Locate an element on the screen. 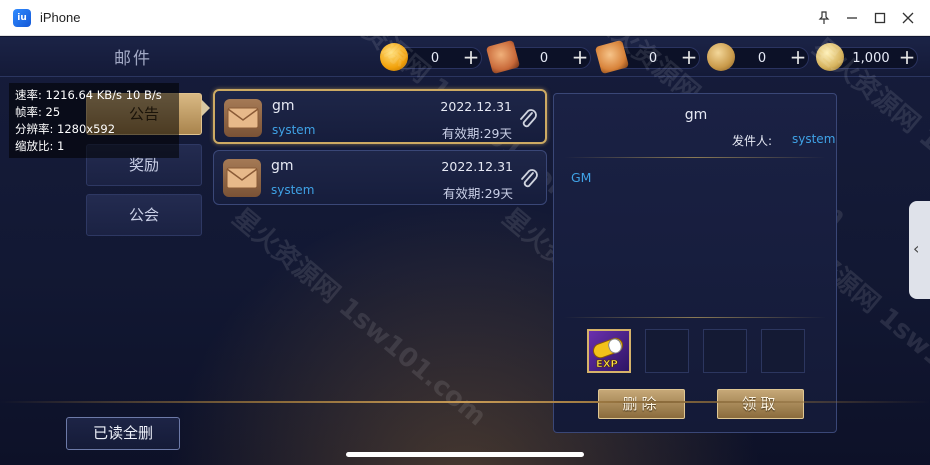  window-controls is located at coordinates (866, 18).